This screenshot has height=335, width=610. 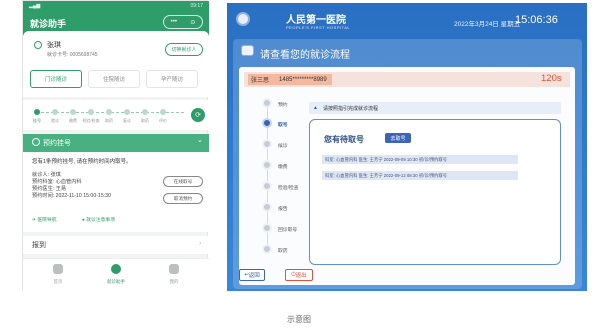 I want to click on switch-patient-button: 切换就诊人, so click(x=184, y=49).